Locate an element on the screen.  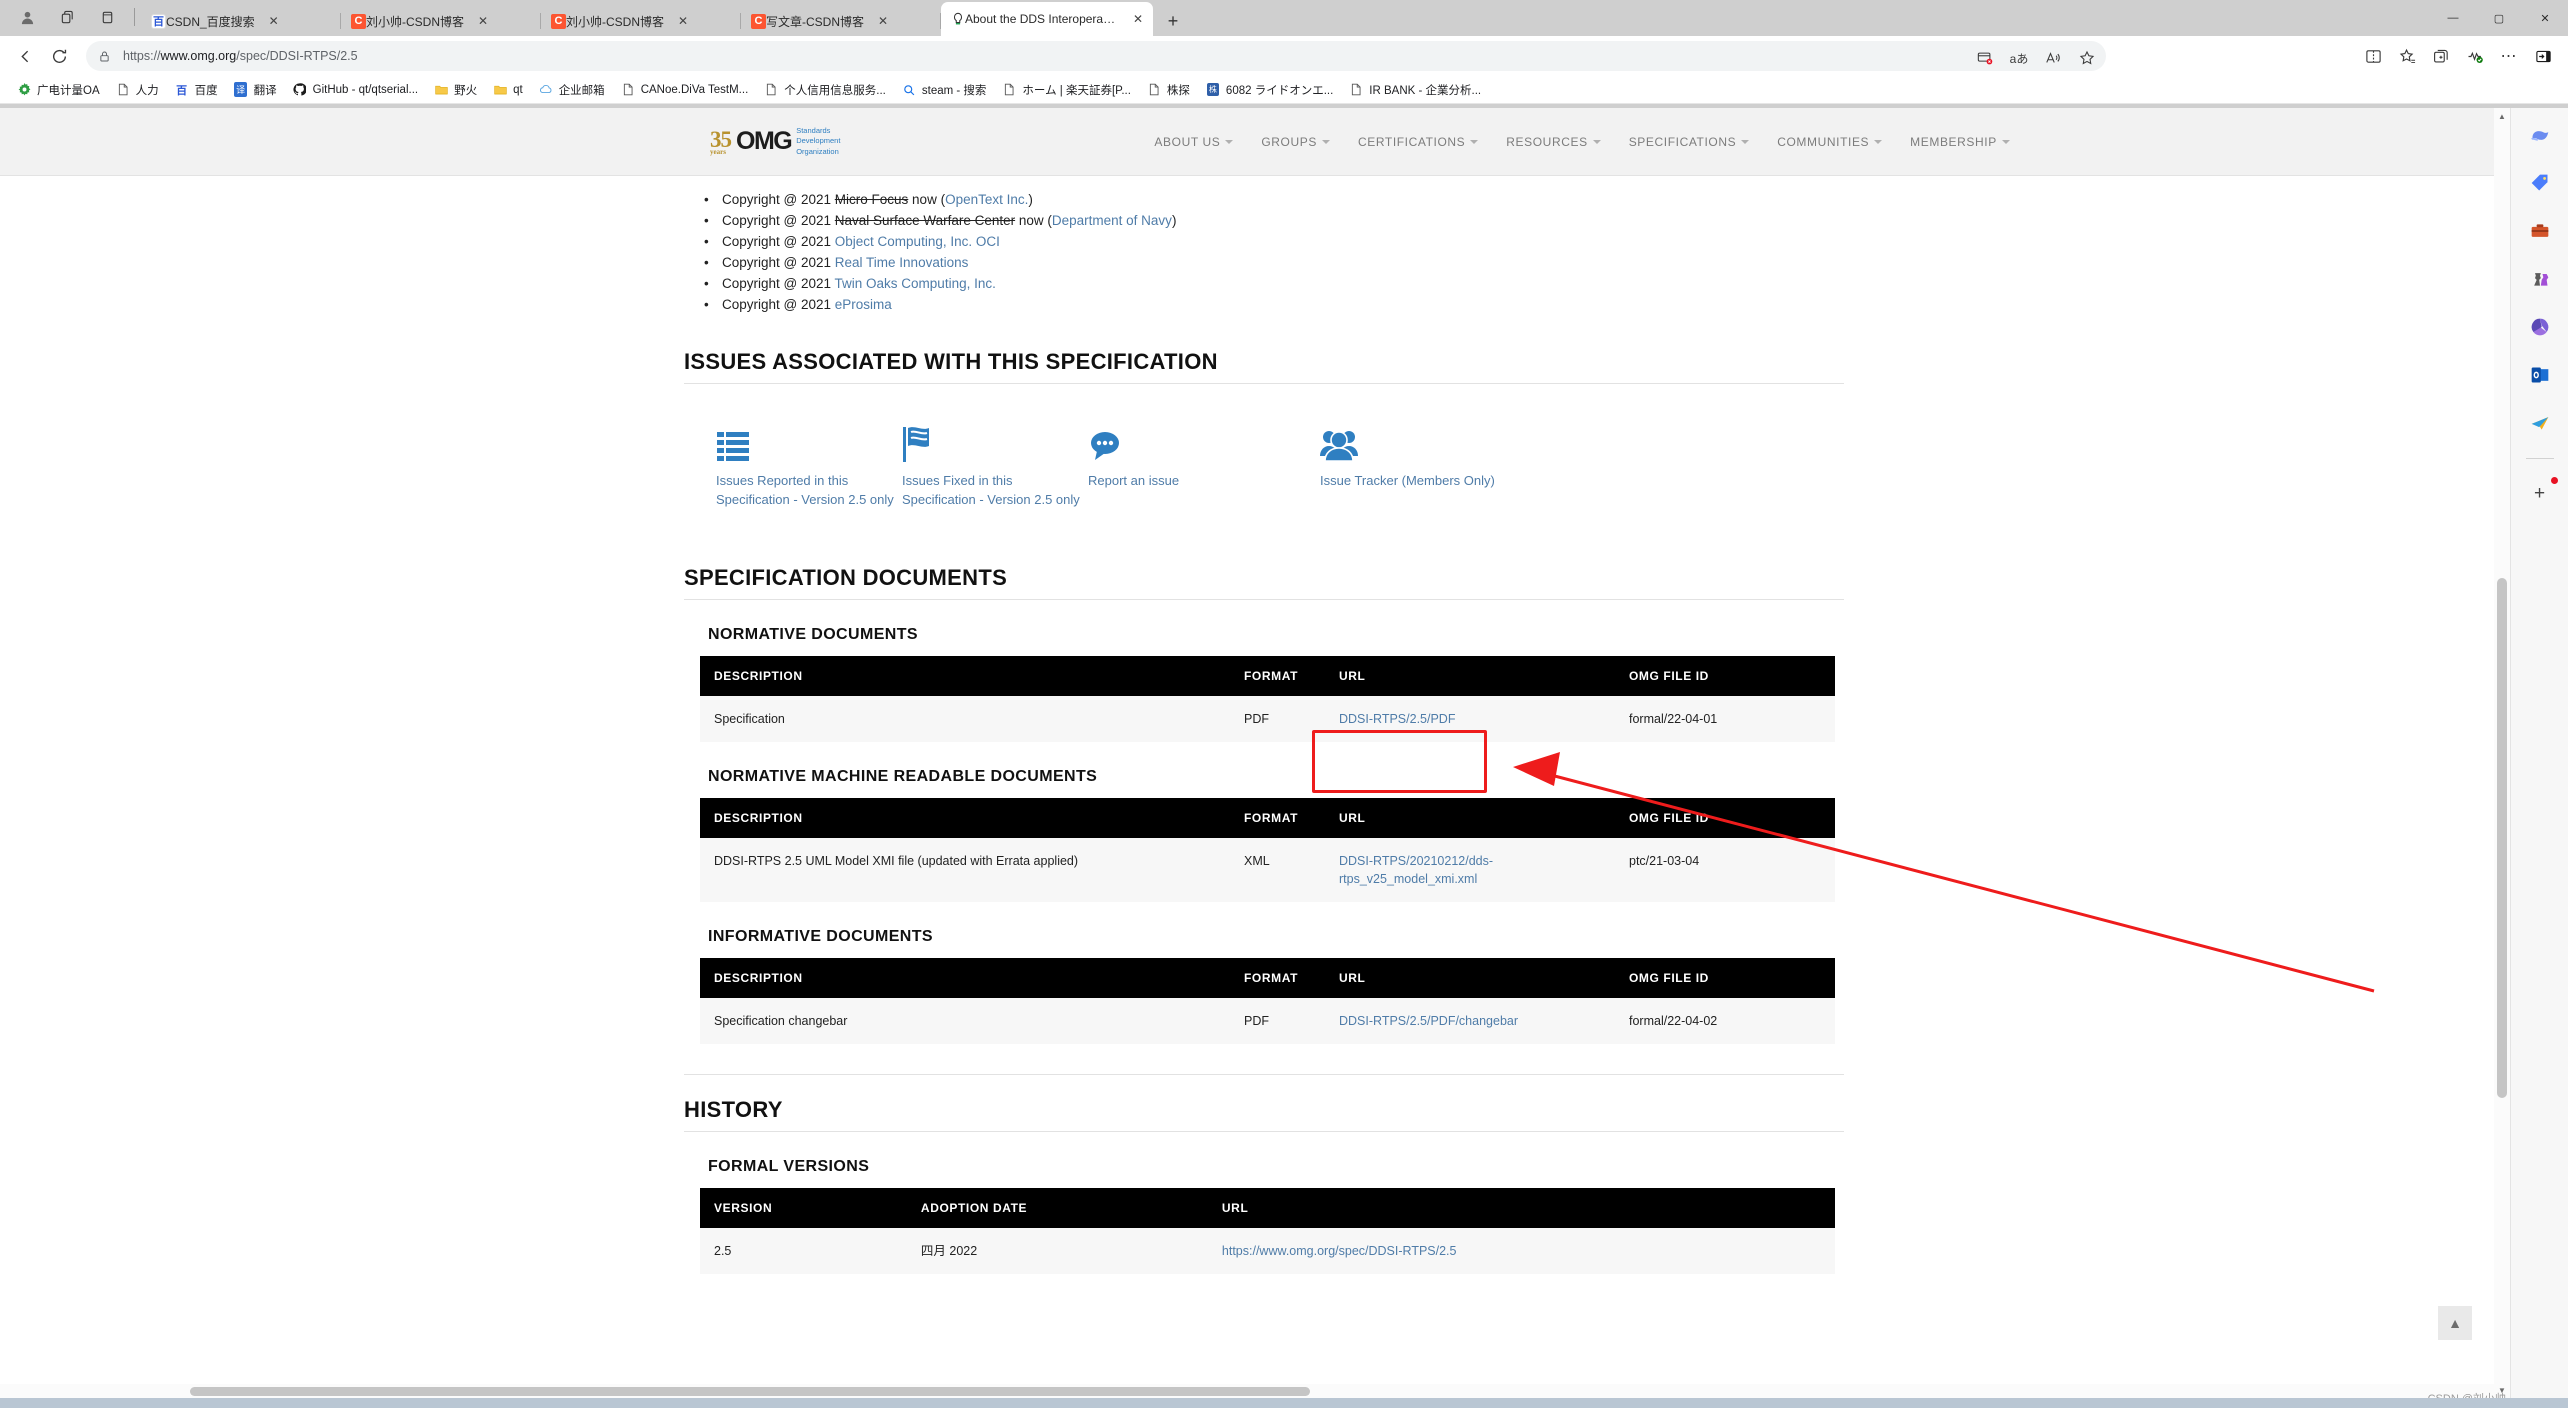
issue-link-report: Report an issue is located at coordinates (1204, 463).